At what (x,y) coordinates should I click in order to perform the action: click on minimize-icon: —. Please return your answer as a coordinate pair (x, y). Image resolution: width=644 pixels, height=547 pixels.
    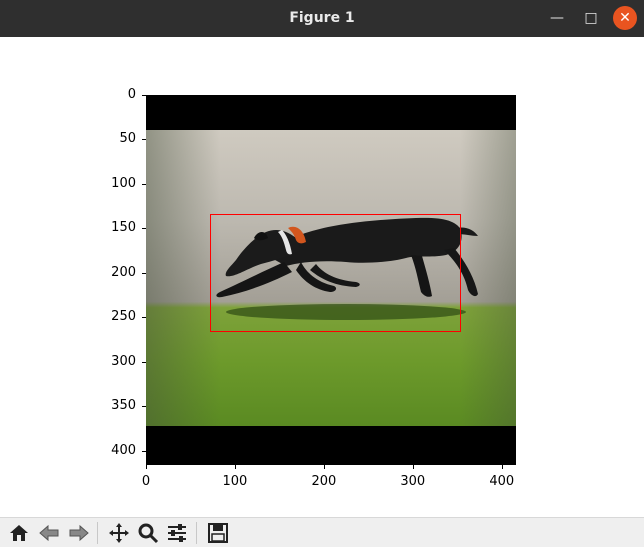
    Looking at the image, I should click on (557, 18).